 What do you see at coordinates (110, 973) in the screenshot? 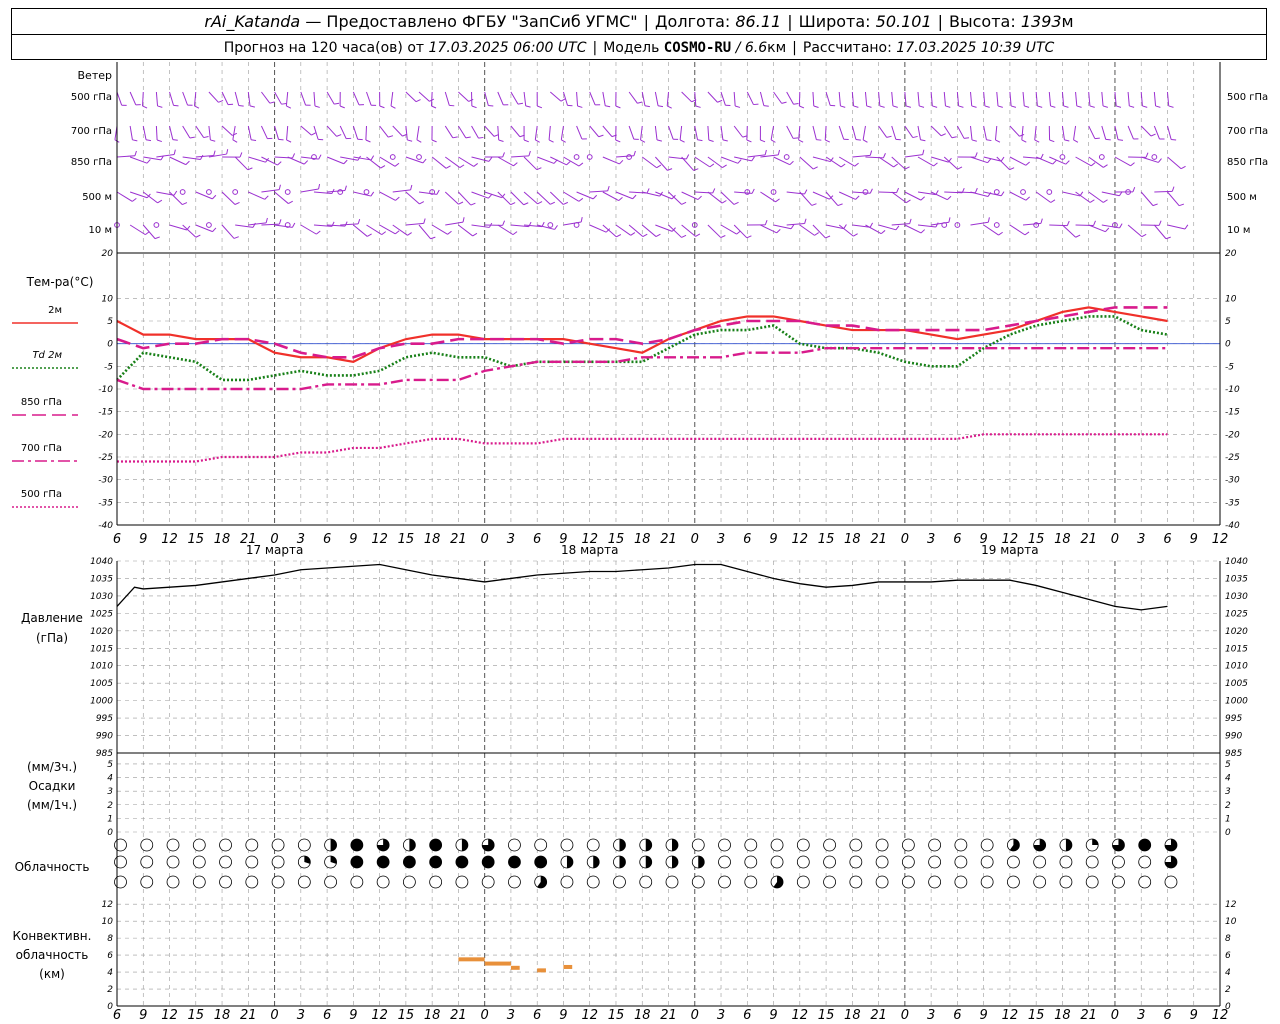
I see `conv-tick-label: 4` at bounding box center [110, 973].